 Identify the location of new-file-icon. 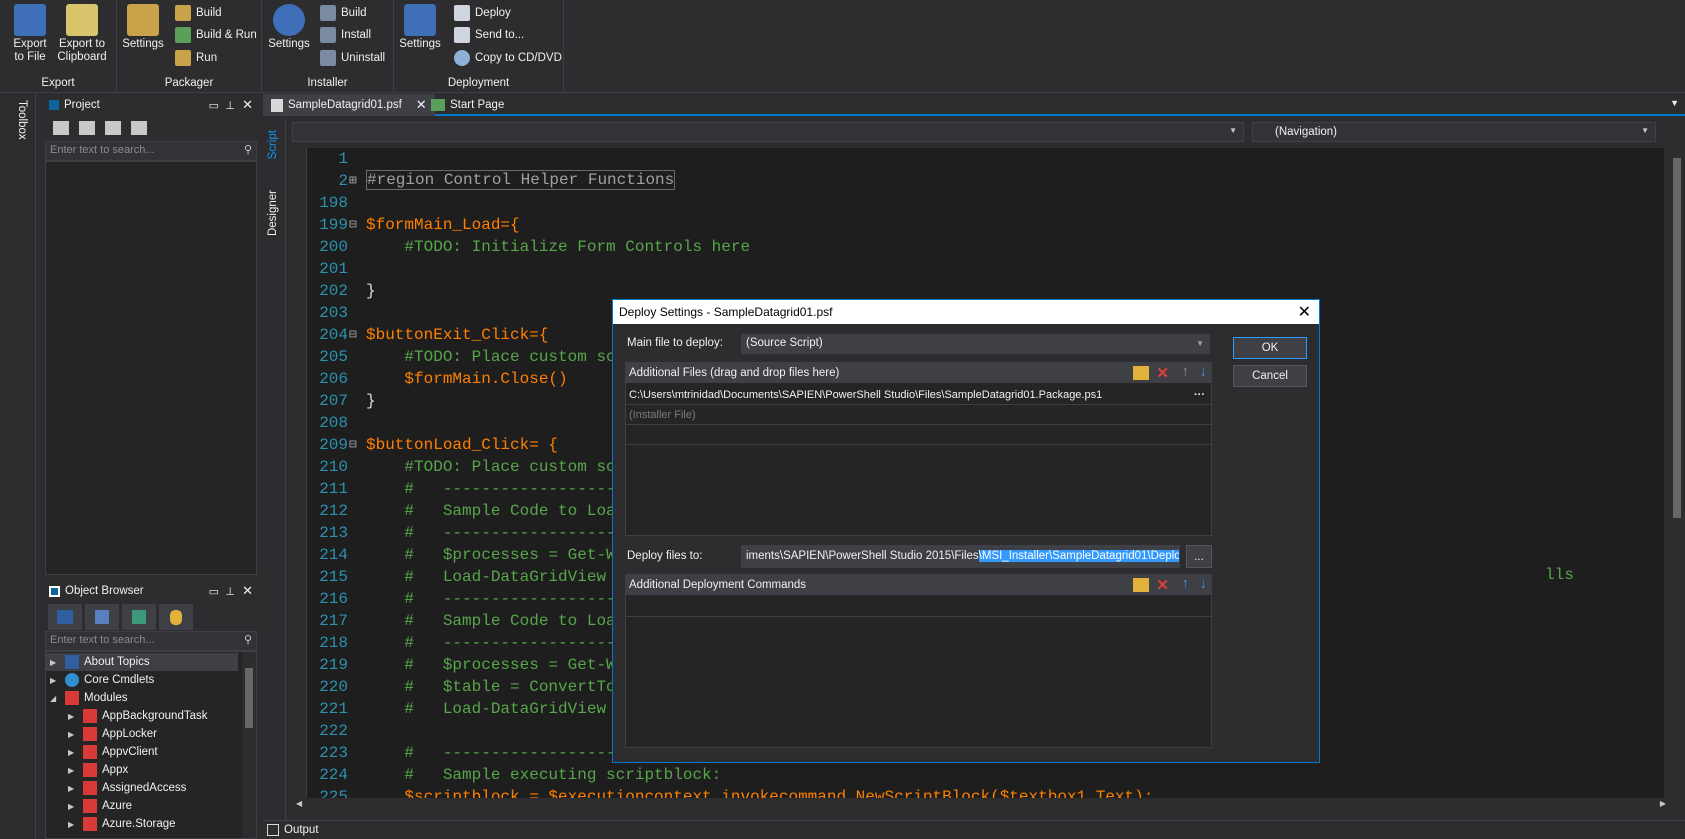
(61, 128).